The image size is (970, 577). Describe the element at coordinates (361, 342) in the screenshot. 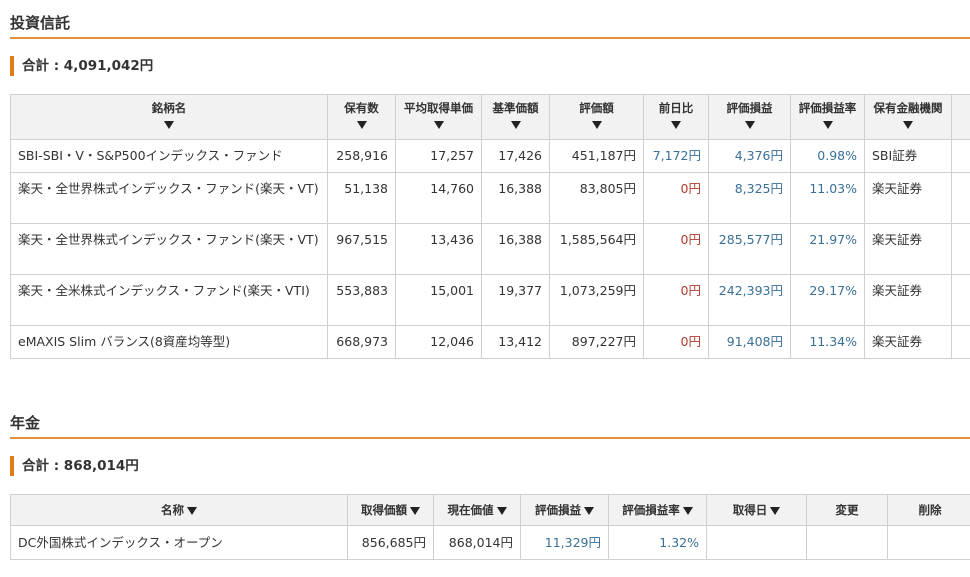

I see `qty-cell: 668,973` at that location.